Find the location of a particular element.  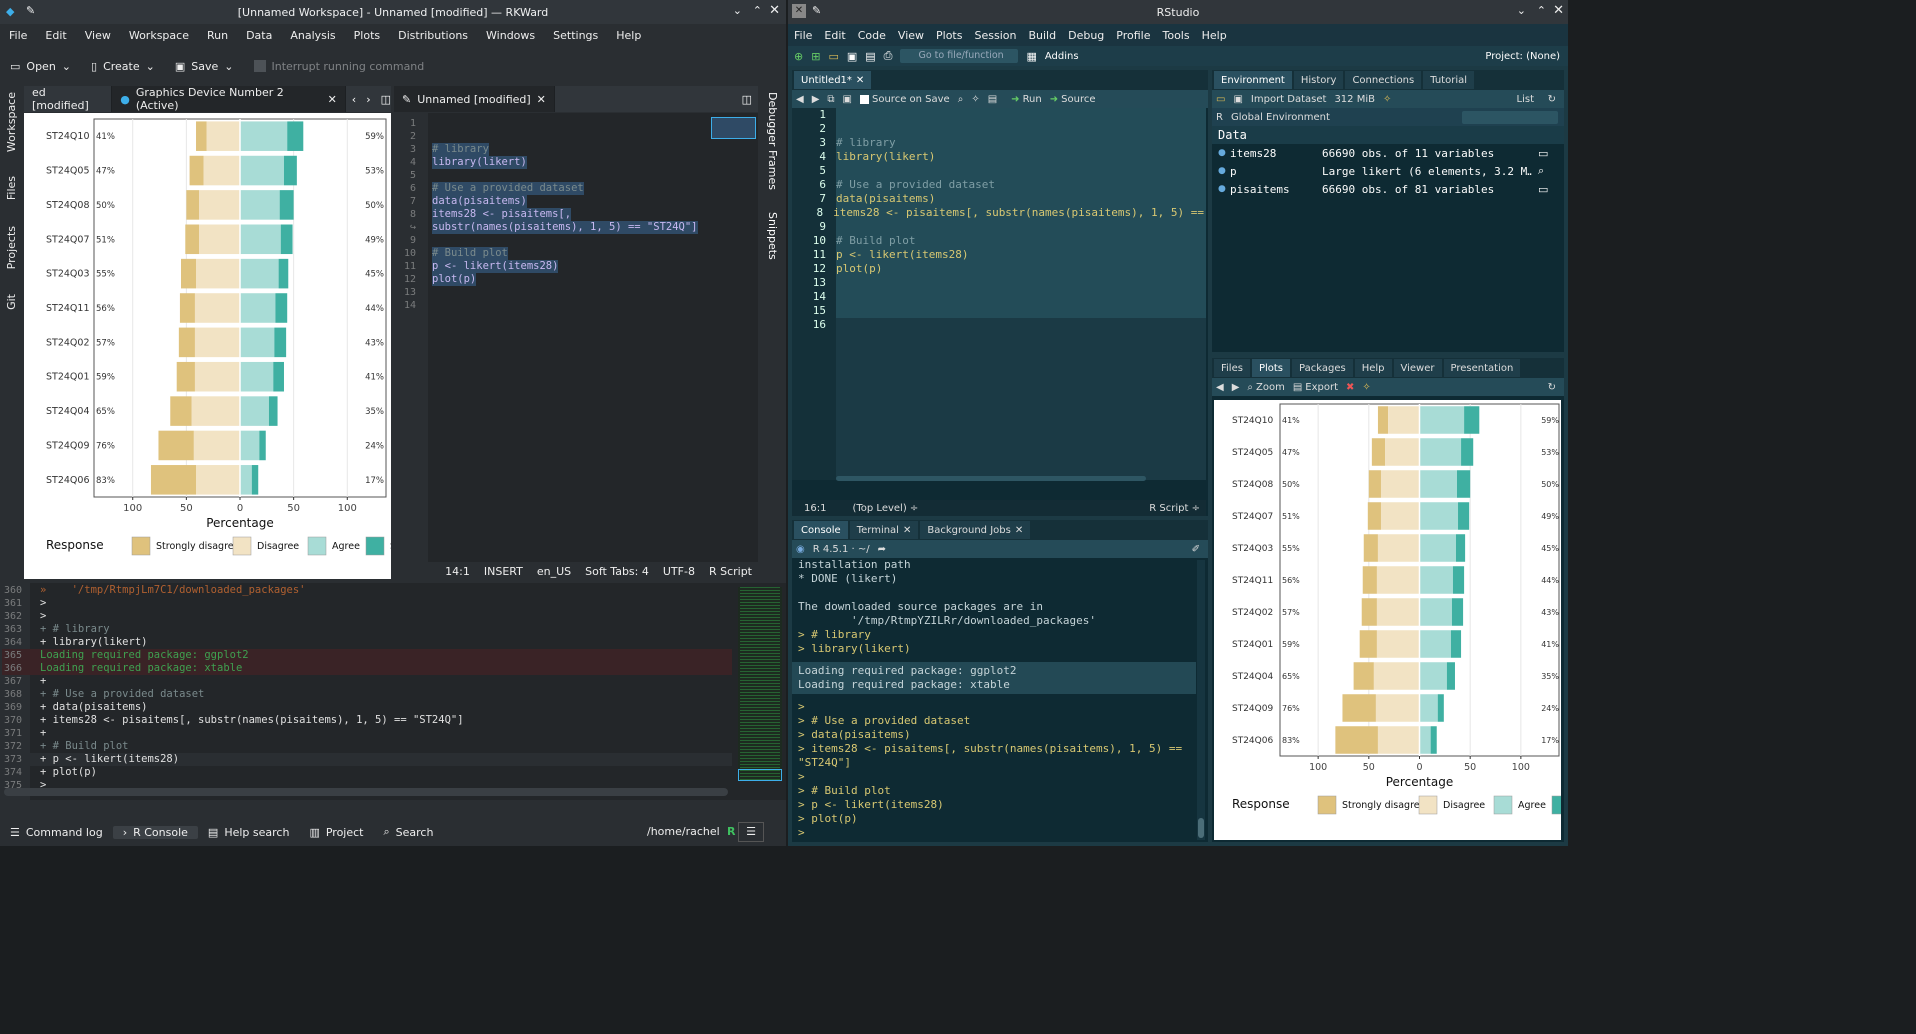

open-button: ▭ Open ⌄ is located at coordinates (40, 66).